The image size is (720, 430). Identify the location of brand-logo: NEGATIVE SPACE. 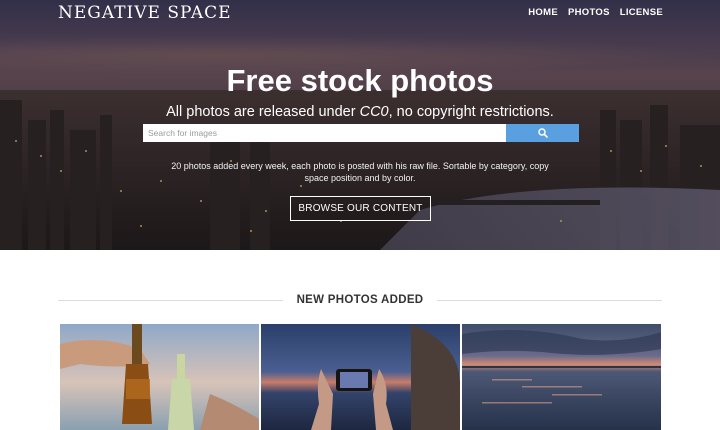
(145, 13).